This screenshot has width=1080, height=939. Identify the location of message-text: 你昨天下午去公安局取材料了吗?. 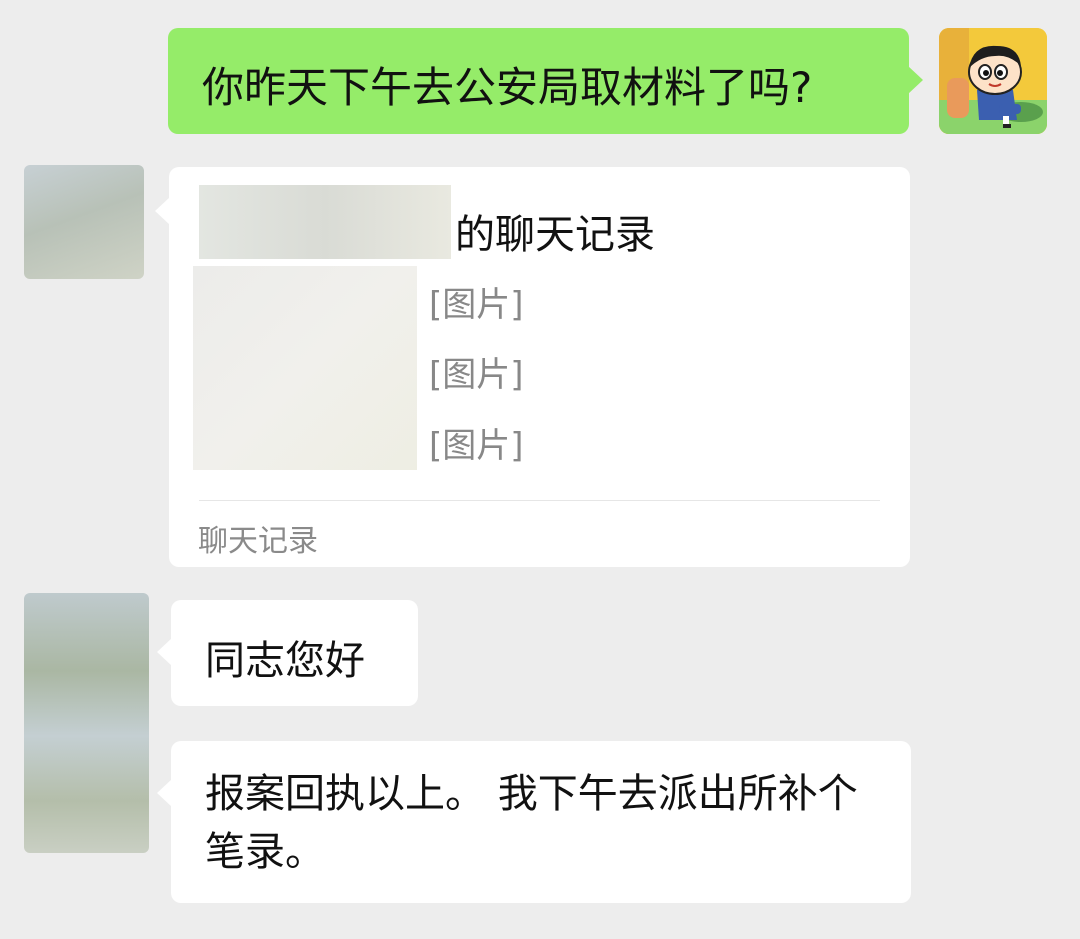
(507, 87).